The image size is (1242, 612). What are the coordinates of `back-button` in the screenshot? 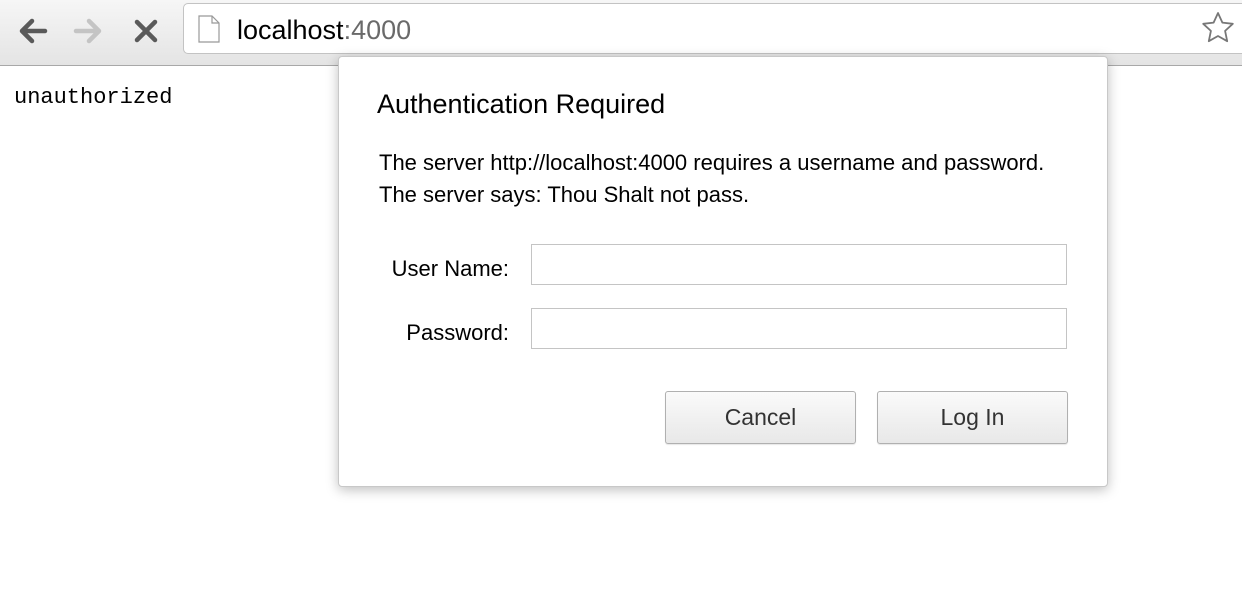 It's located at (33, 31).